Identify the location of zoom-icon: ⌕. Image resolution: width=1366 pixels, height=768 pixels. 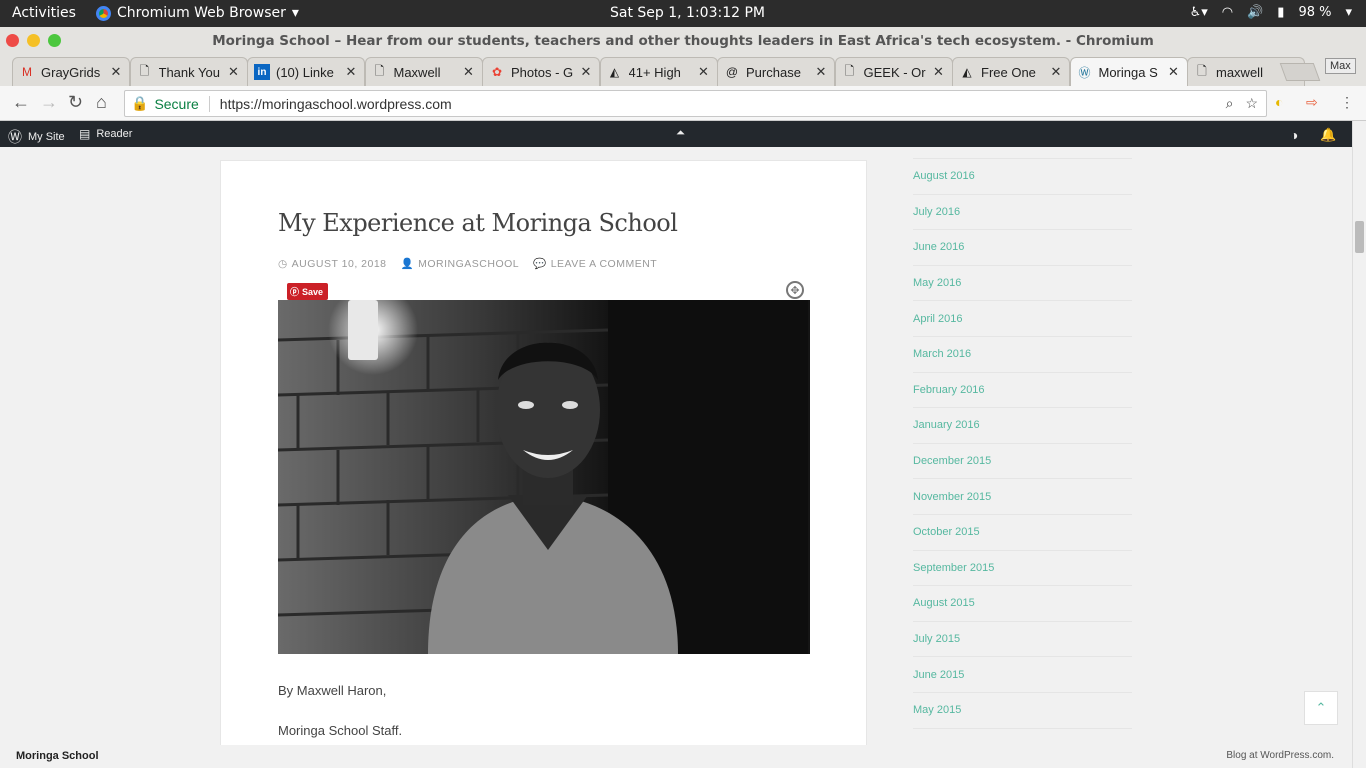
(1230, 103).